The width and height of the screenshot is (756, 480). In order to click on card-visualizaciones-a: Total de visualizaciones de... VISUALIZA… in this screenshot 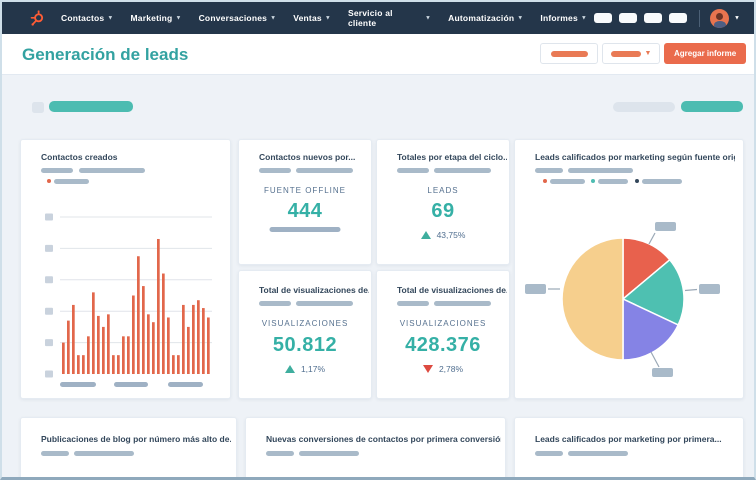, I will do `click(305, 334)`.